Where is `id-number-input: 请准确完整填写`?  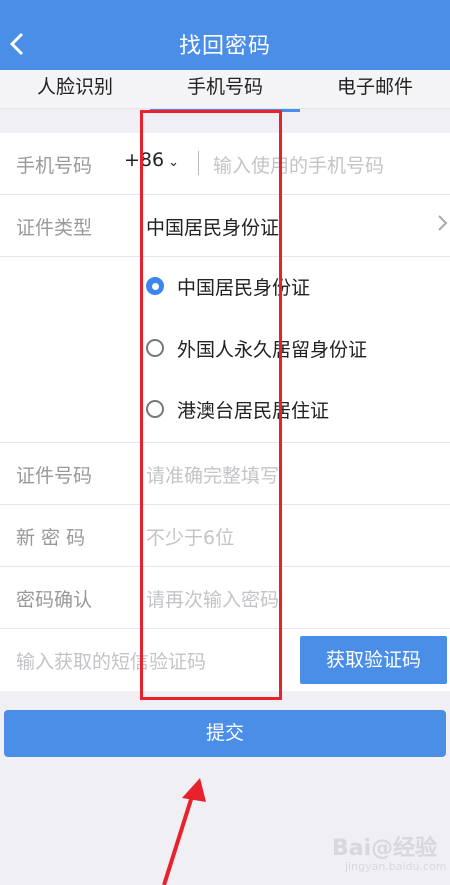 id-number-input: 请准确完整填写 is located at coordinates (212, 474).